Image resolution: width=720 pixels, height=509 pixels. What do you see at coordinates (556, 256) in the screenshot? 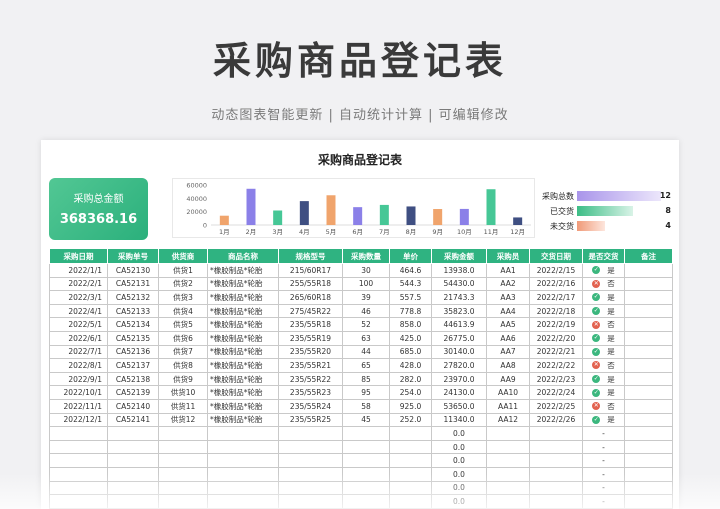
I see `col-header-delivery: 交货日期` at bounding box center [556, 256].